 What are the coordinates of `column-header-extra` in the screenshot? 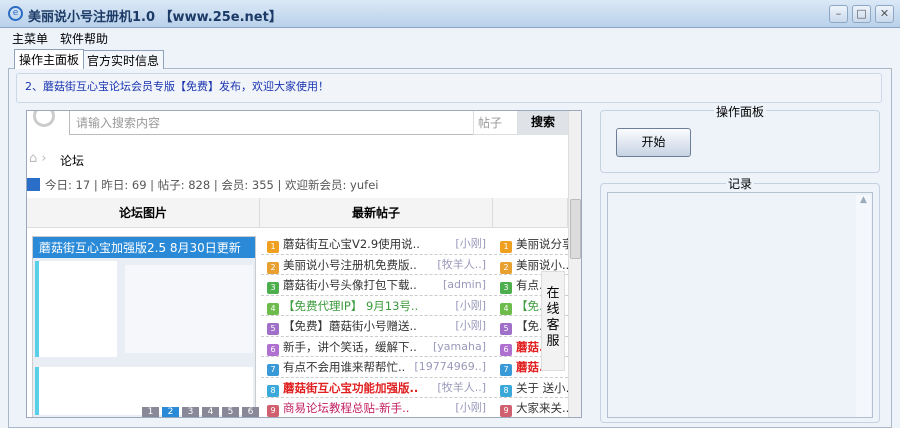 It's located at (530, 213).